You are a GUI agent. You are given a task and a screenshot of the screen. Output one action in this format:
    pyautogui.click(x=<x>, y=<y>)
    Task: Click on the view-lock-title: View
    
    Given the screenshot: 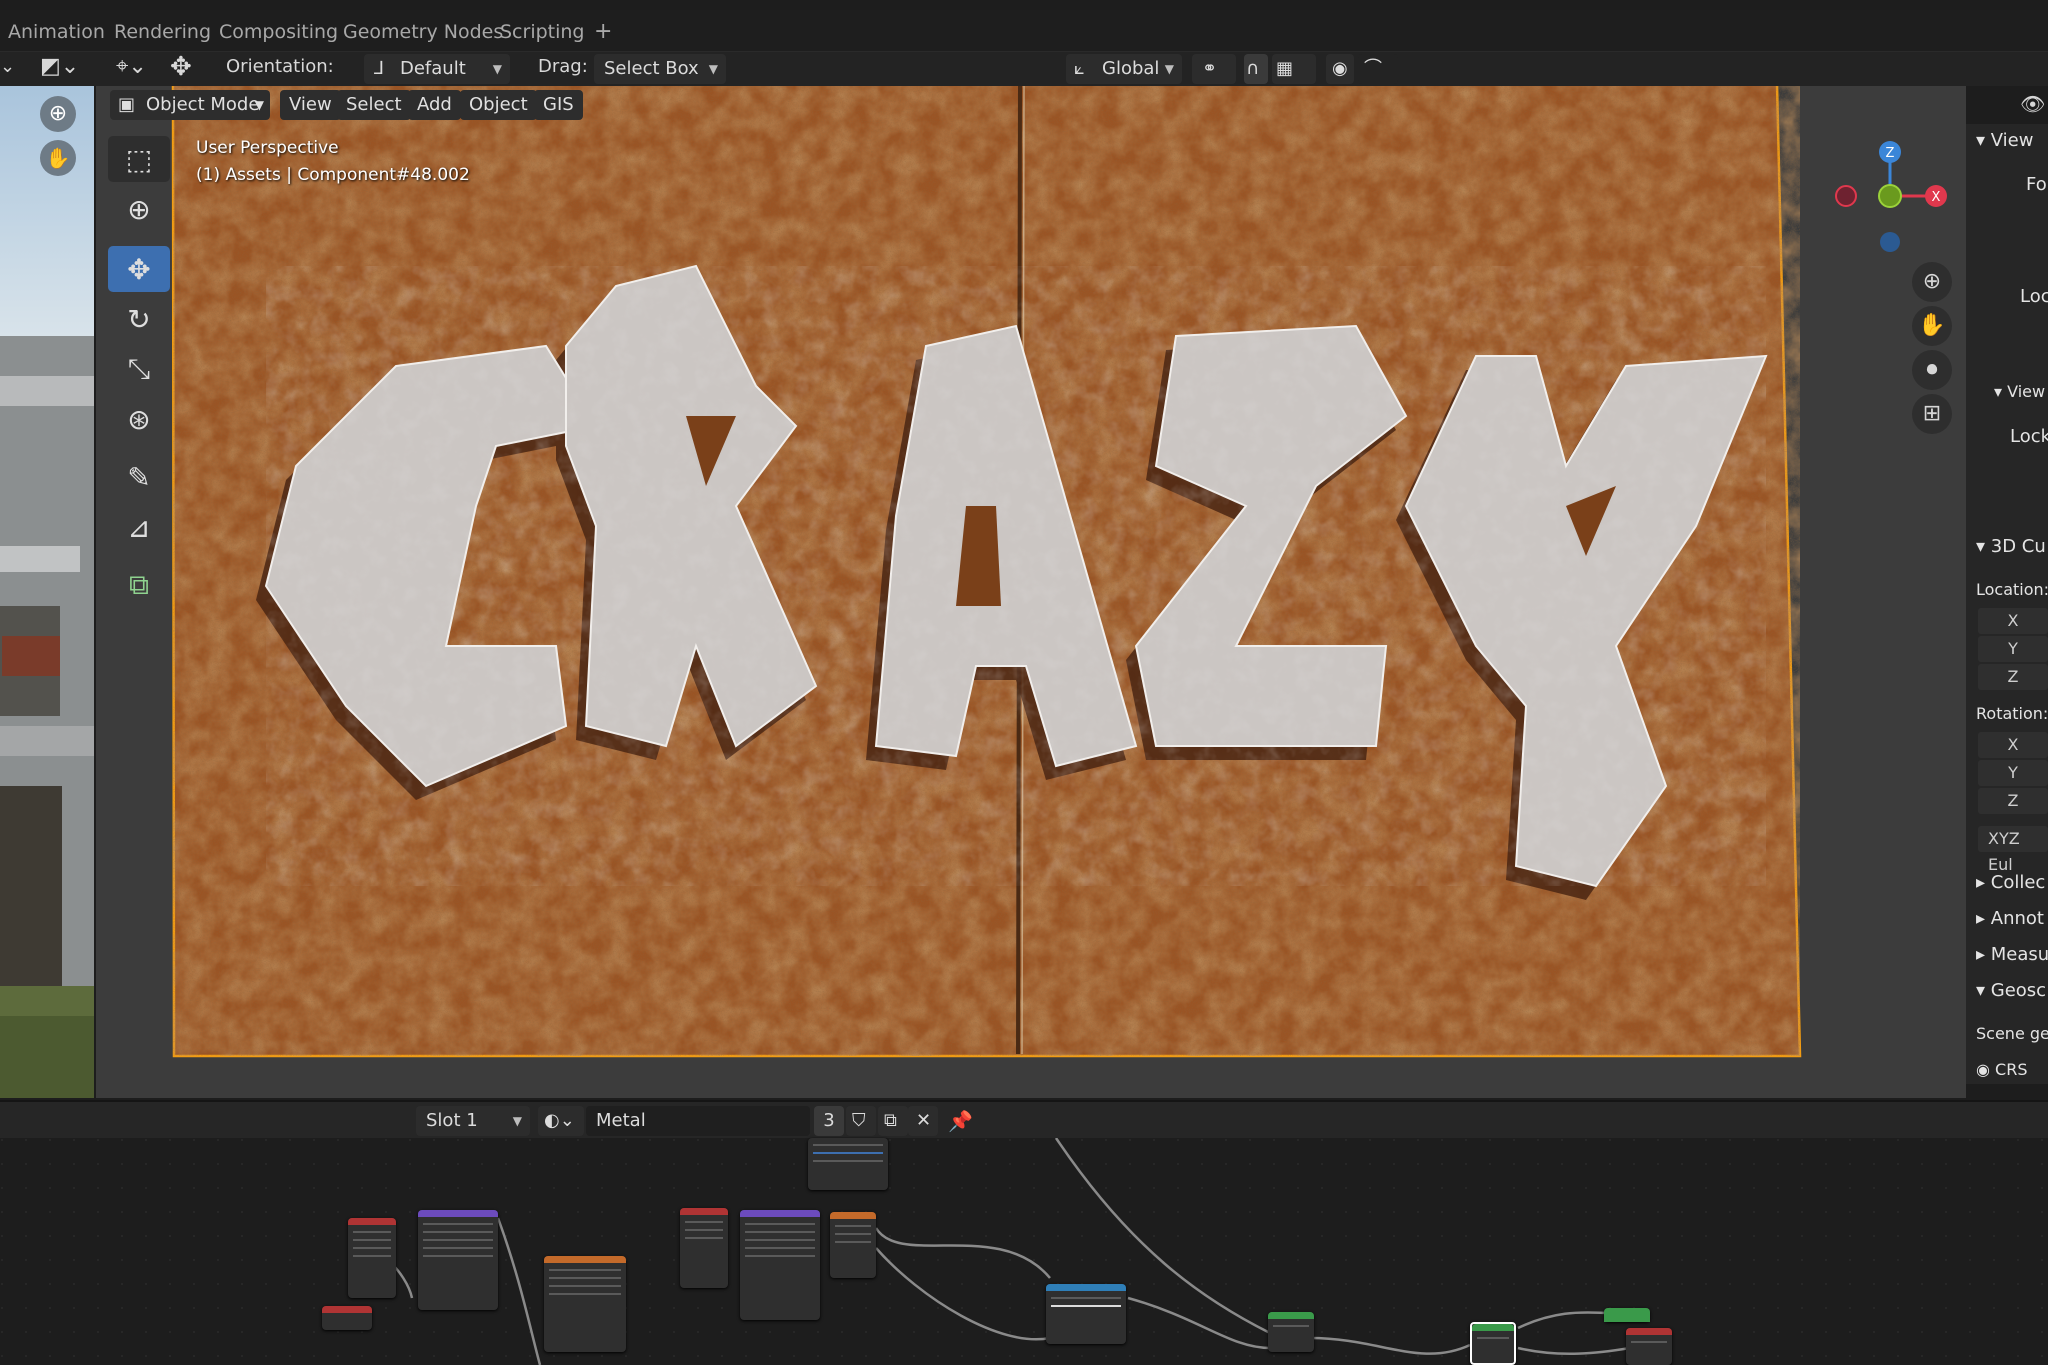 What is the action you would take?
    pyautogui.click(x=2026, y=391)
    